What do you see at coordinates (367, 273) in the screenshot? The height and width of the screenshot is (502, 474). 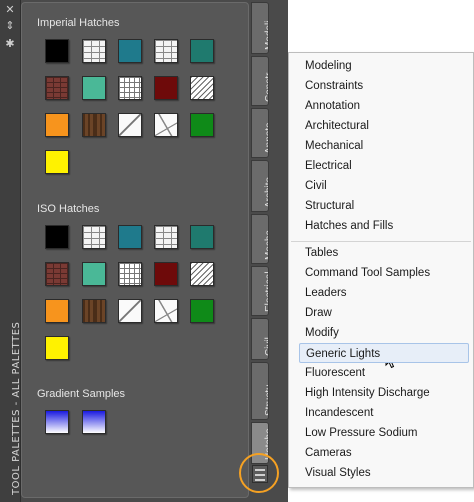 I see `menu-item: Command Tool Samples` at bounding box center [367, 273].